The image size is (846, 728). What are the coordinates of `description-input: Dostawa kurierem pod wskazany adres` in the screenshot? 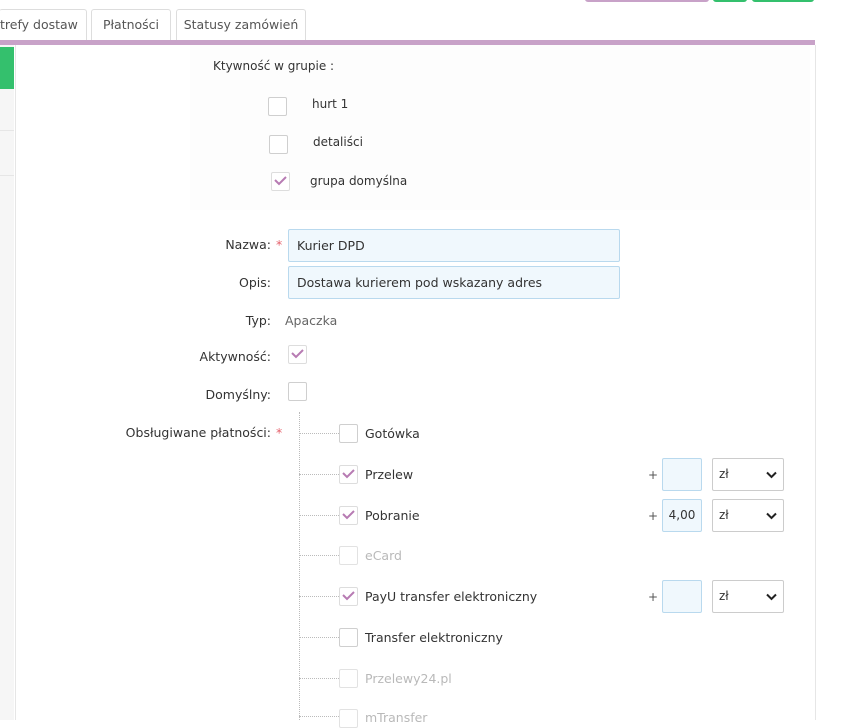 It's located at (454, 282).